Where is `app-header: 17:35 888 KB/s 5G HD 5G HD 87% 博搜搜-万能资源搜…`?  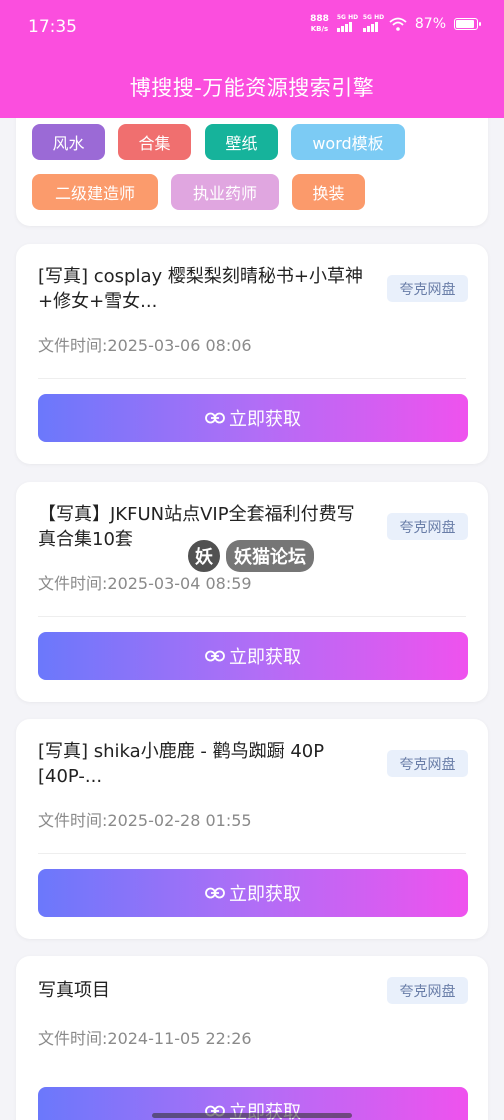 app-header: 17:35 888 KB/s 5G HD 5G HD 87% 博搜搜-万能资源搜… is located at coordinates (252, 59).